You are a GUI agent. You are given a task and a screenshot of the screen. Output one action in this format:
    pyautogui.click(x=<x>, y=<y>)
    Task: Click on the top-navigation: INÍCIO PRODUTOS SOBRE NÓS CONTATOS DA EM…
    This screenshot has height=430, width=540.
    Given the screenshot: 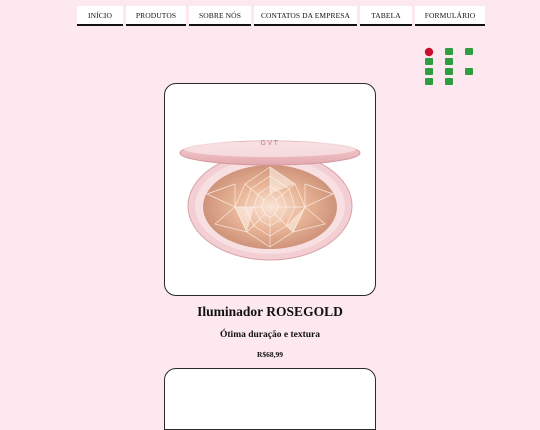 What is the action you would take?
    pyautogui.click(x=281, y=17)
    